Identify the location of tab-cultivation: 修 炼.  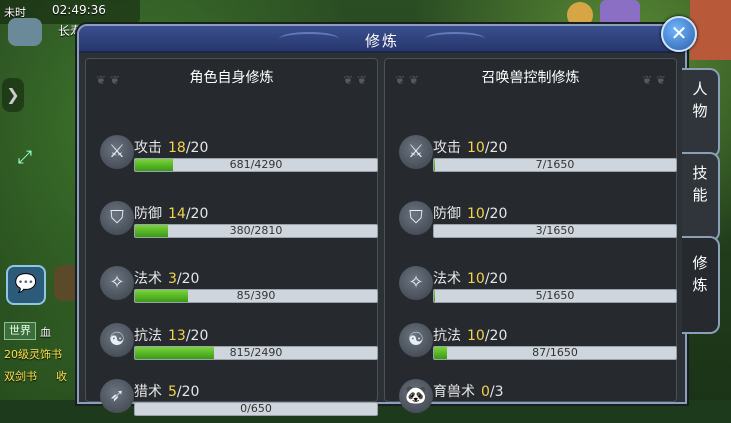
(701, 285).